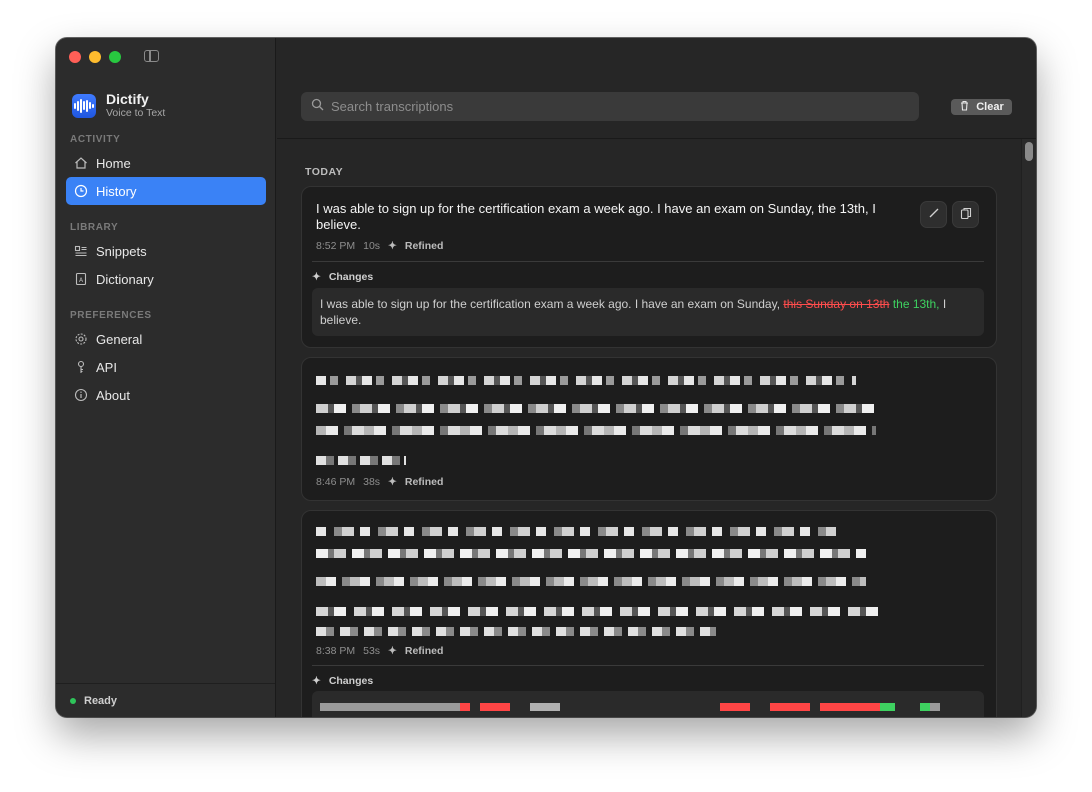 Image resolution: width=1092 pixels, height=792 pixels. I want to click on house-icon, so click(81, 163).